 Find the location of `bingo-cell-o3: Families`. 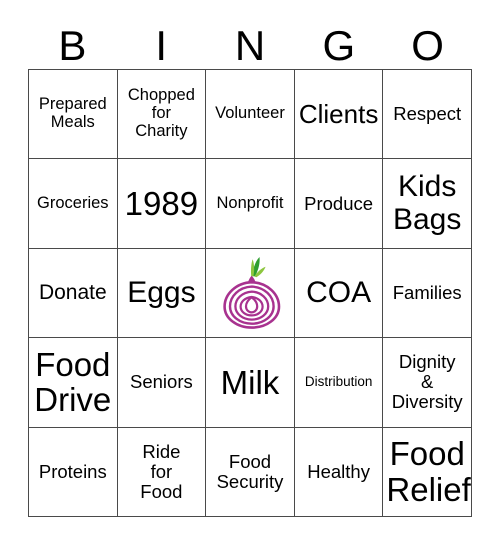

bingo-cell-o3: Families is located at coordinates (427, 293).